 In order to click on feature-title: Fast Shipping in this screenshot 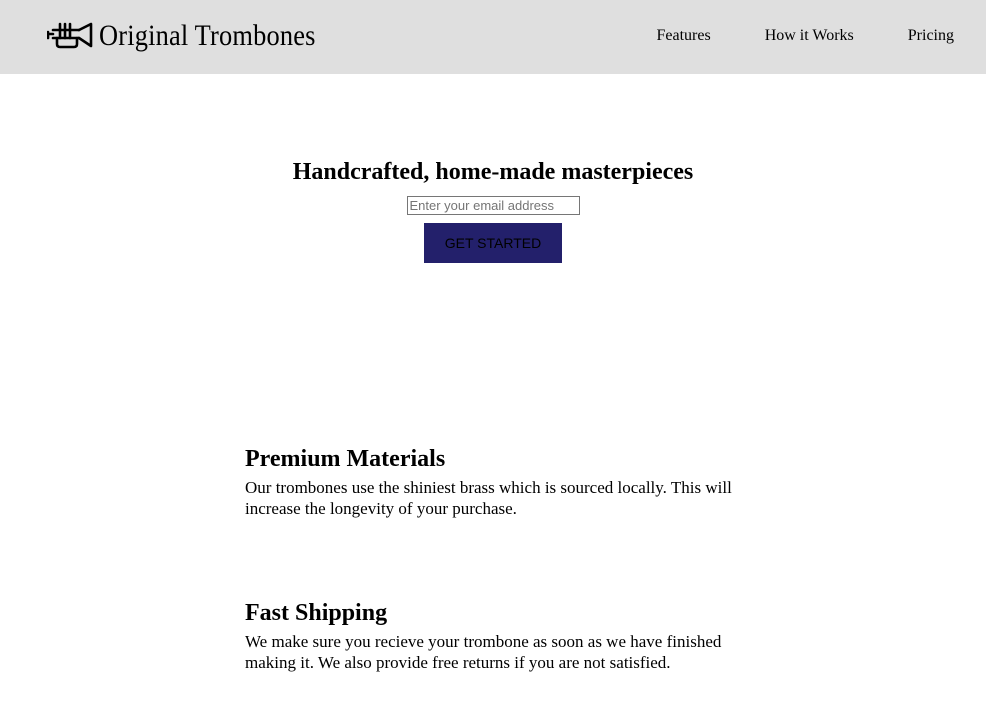, I will do `click(316, 613)`.